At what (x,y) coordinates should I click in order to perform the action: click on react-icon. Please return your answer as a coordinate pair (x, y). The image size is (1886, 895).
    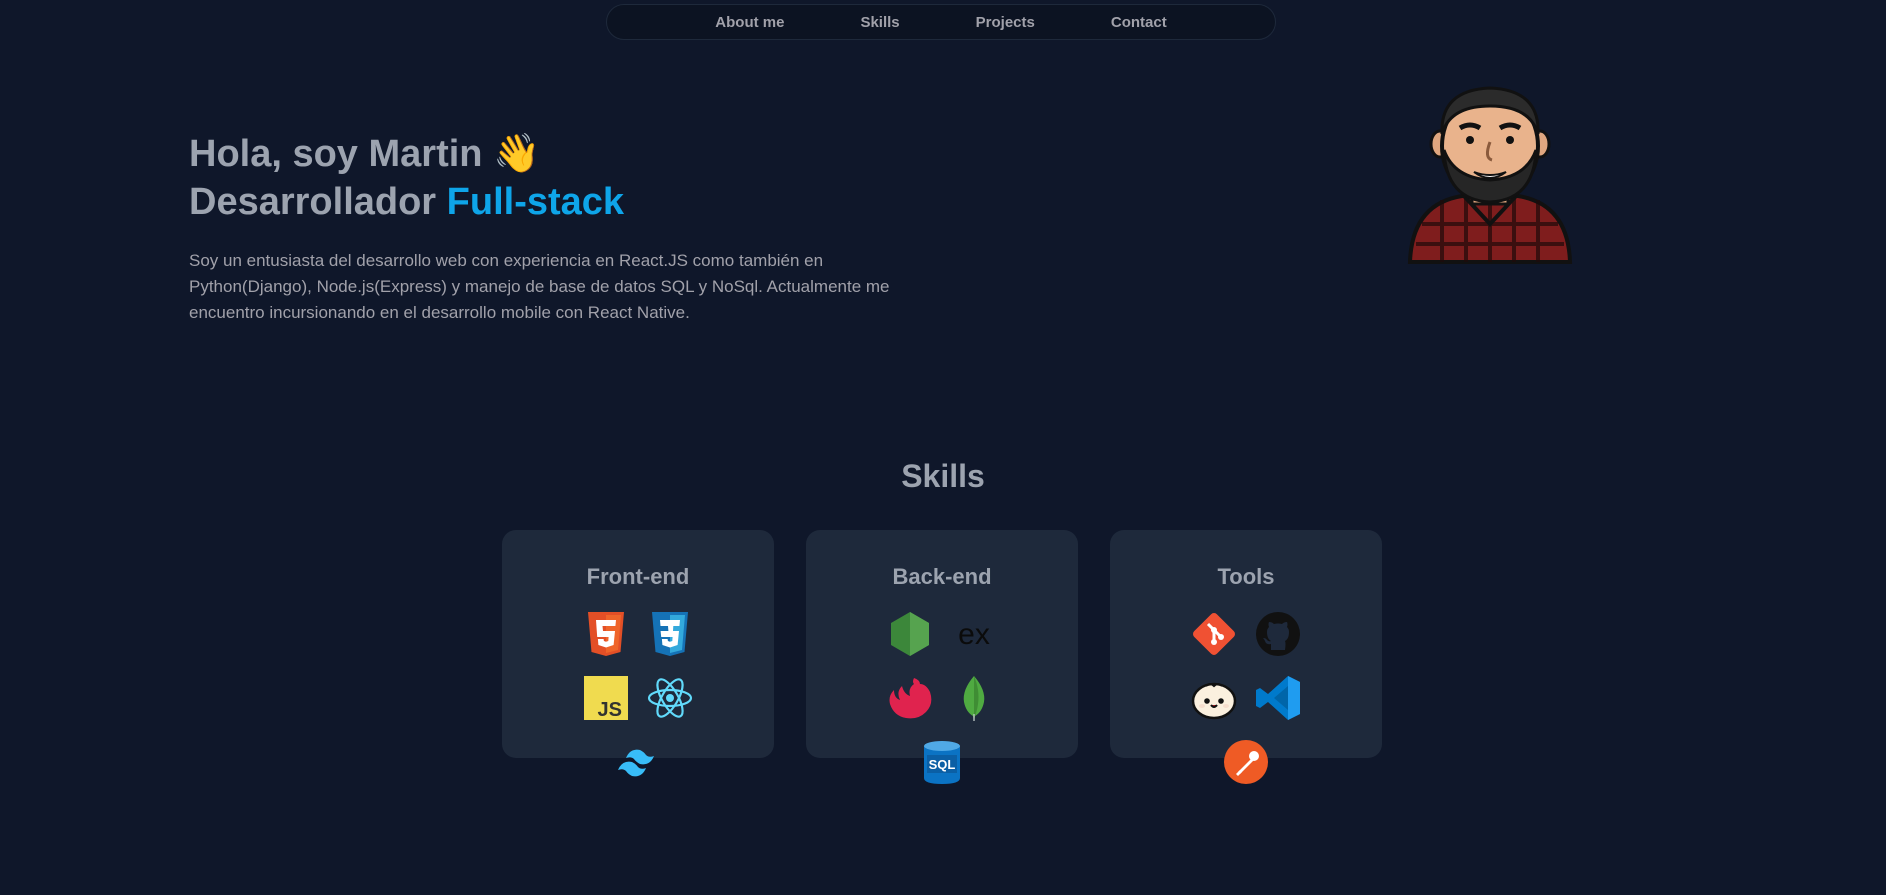
    Looking at the image, I should click on (670, 698).